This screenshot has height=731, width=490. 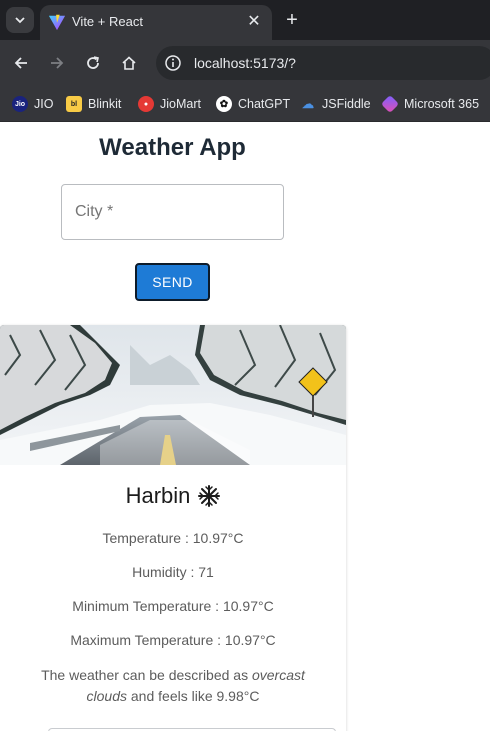 What do you see at coordinates (156, 22) in the screenshot?
I see `active-tab: Vite + React ✕` at bounding box center [156, 22].